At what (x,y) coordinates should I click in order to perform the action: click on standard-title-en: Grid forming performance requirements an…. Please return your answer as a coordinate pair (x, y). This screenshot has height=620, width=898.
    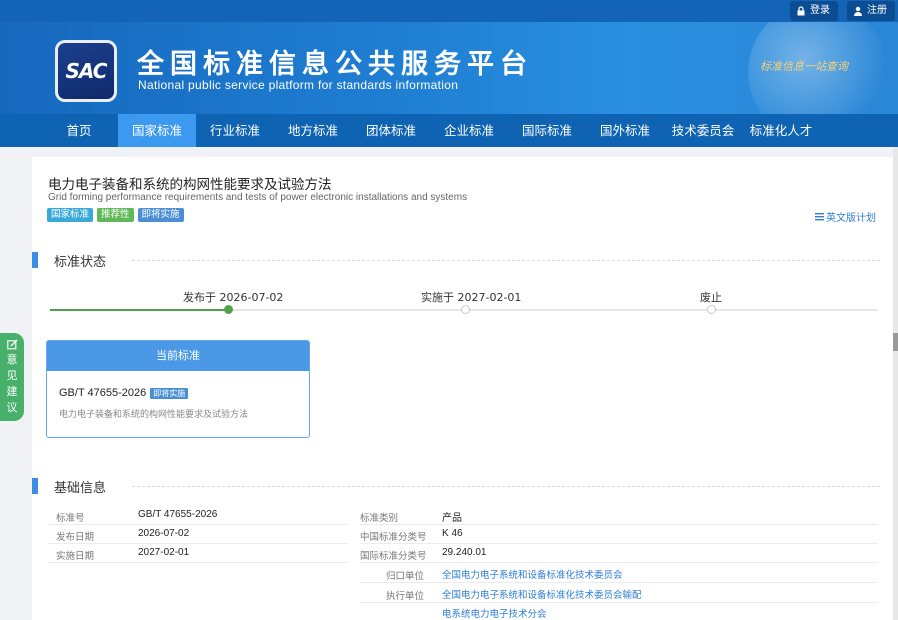
    Looking at the image, I should click on (258, 197).